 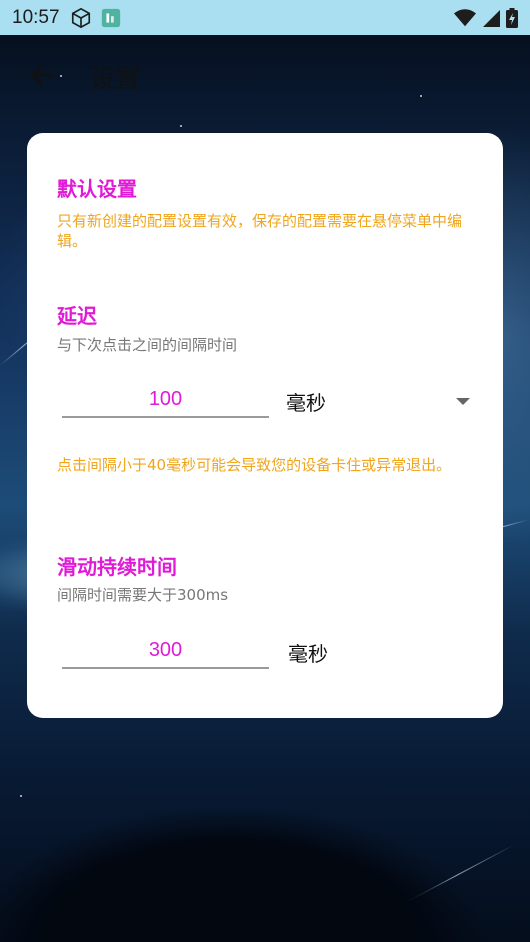 What do you see at coordinates (512, 17) in the screenshot?
I see `battery-charging-icon` at bounding box center [512, 17].